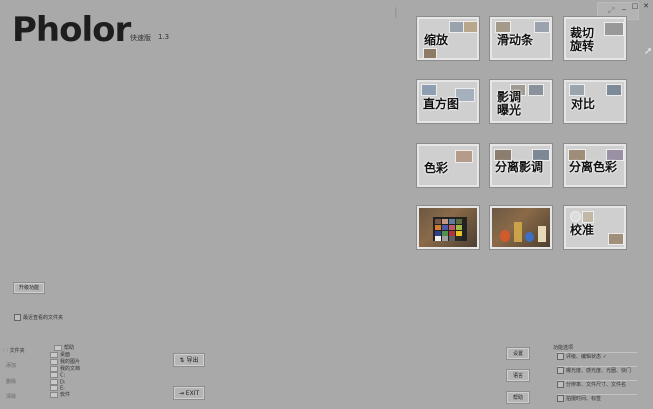 The width and height of the screenshot is (653, 409). I want to click on files-label-row: 🗀 文件夹, so click(14, 351).